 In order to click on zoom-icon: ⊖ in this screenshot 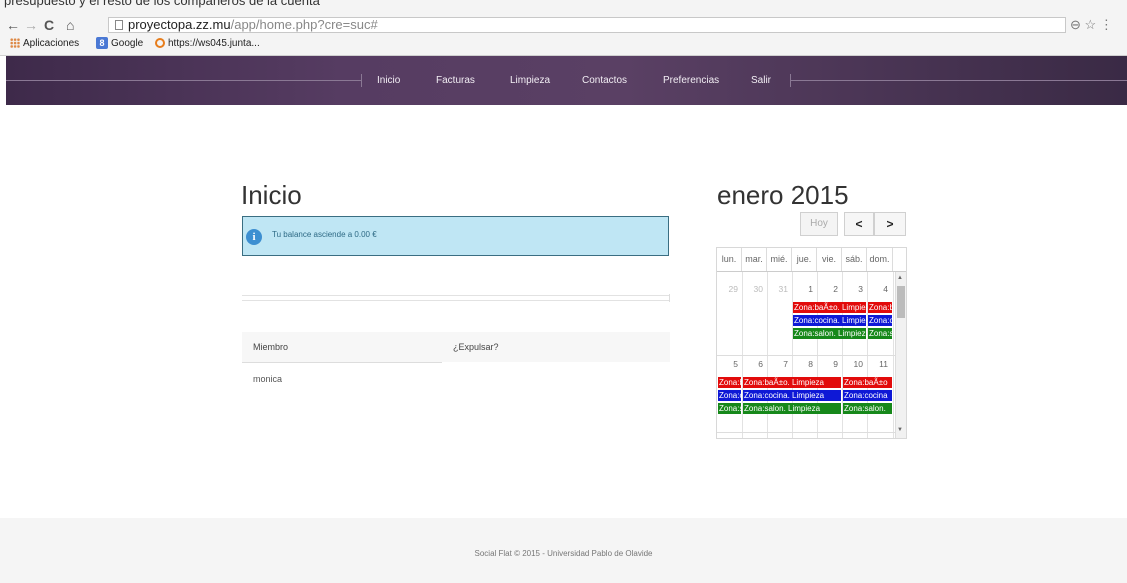, I will do `click(1075, 24)`.